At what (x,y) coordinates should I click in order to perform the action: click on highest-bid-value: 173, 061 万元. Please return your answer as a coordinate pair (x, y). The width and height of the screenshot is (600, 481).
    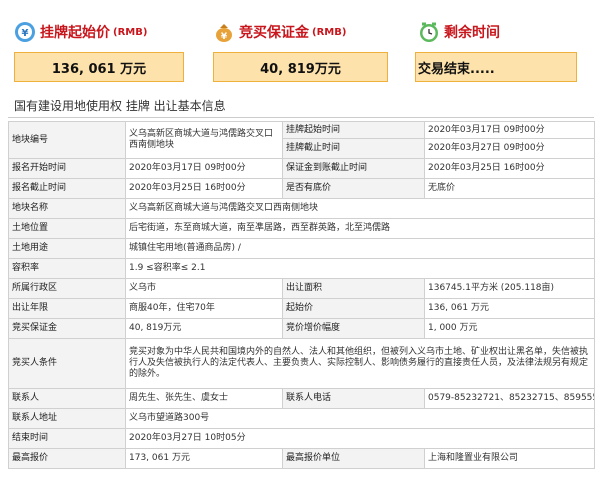
    Looking at the image, I should click on (204, 458).